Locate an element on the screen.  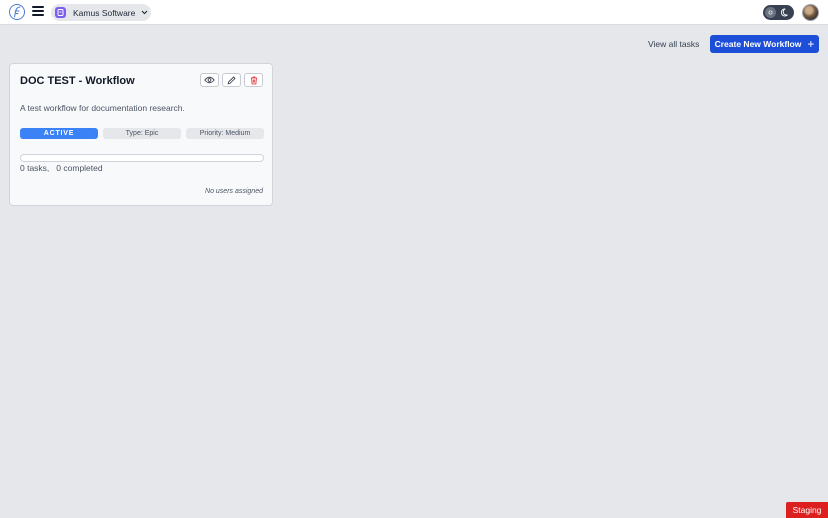
tasks-count: 0 tasks, is located at coordinates (35, 168).